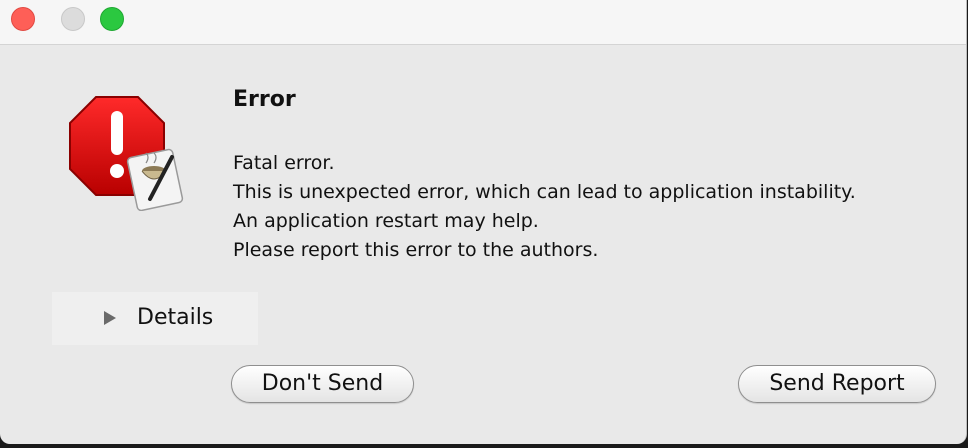  What do you see at coordinates (73, 19) in the screenshot?
I see `minimize-window-button` at bounding box center [73, 19].